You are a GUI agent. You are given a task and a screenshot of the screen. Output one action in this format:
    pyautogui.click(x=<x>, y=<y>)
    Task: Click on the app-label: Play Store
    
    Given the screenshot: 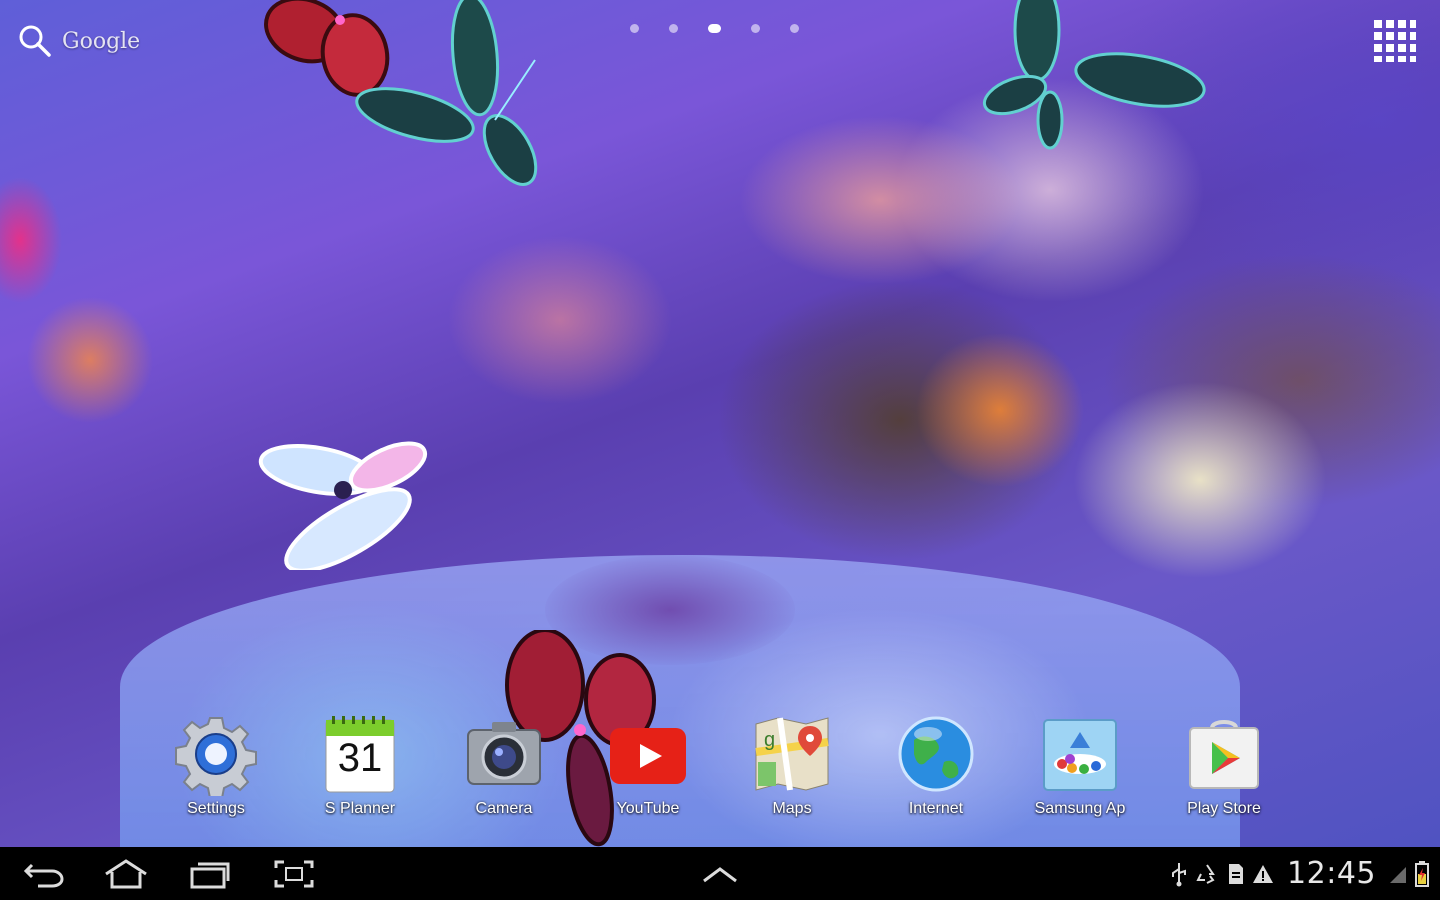 What is the action you would take?
    pyautogui.click(x=1224, y=808)
    